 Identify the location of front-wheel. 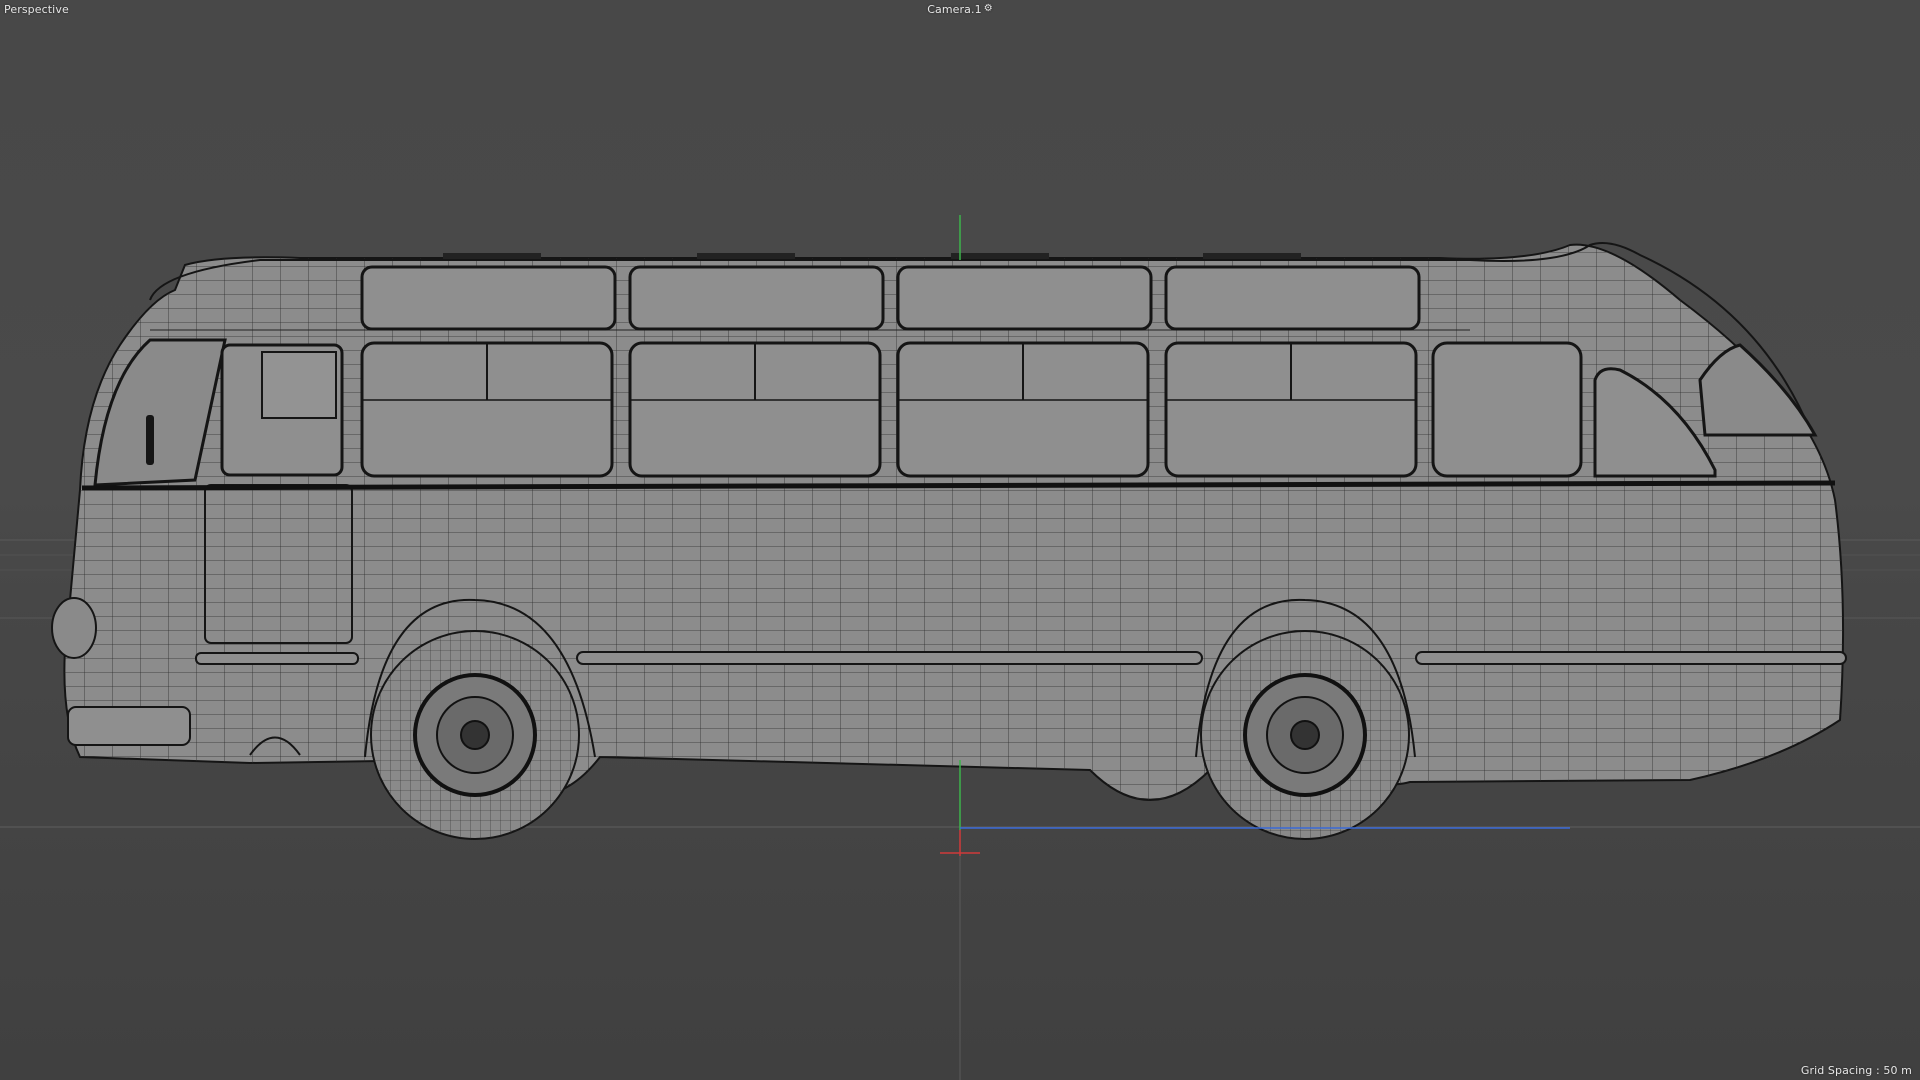
(475, 735).